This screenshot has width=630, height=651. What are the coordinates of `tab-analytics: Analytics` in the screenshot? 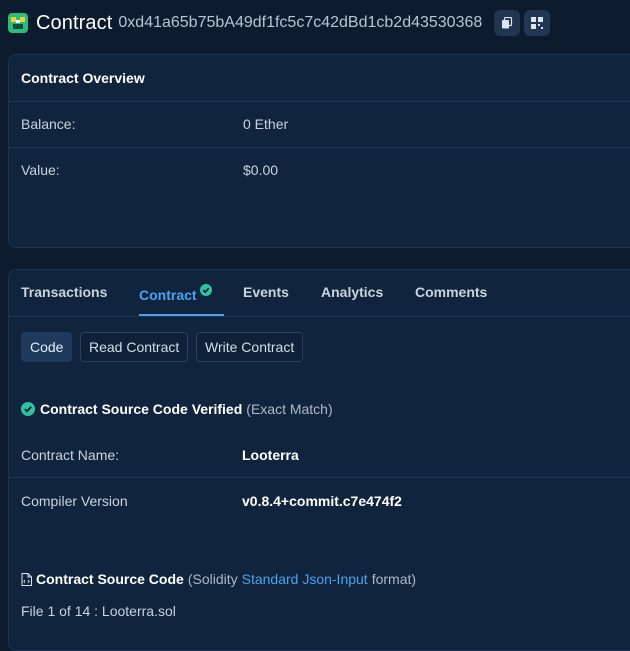 It's located at (352, 292).